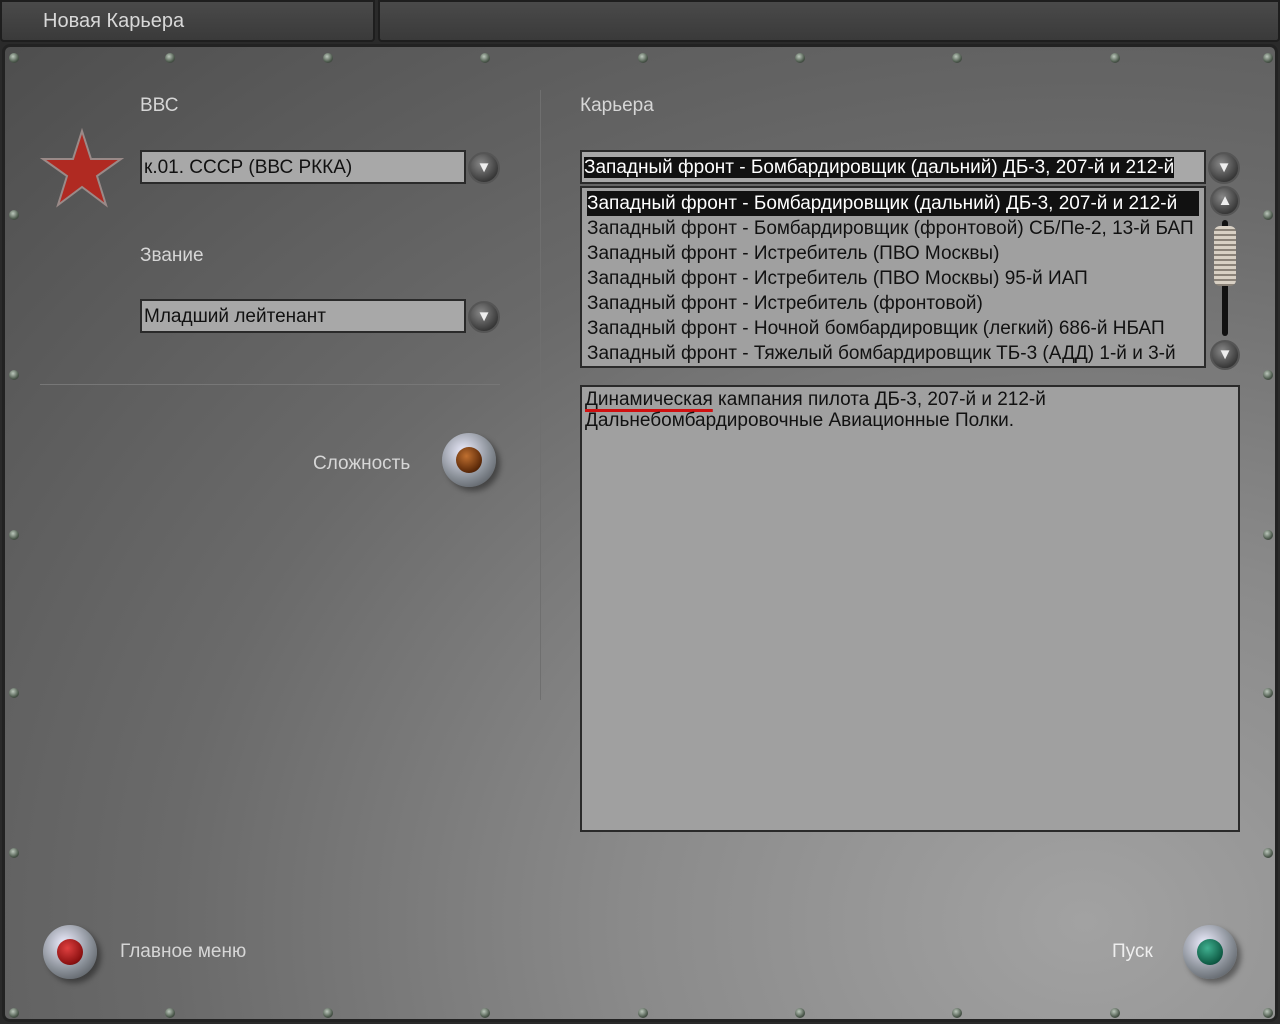 The height and width of the screenshot is (1024, 1280). I want to click on red-star-icon, so click(82, 168).